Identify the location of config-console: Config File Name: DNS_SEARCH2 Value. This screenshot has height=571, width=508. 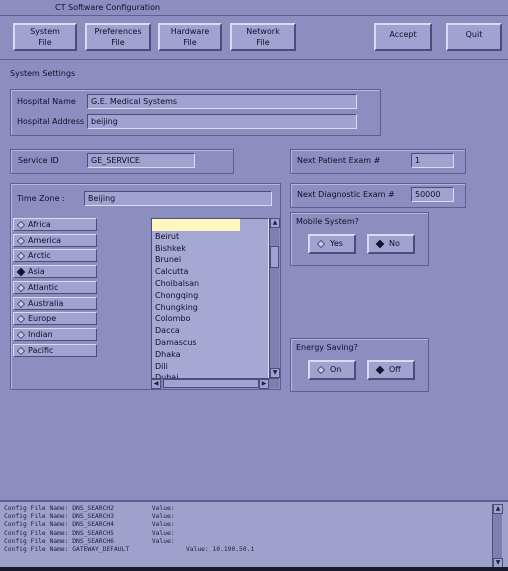
(254, 535).